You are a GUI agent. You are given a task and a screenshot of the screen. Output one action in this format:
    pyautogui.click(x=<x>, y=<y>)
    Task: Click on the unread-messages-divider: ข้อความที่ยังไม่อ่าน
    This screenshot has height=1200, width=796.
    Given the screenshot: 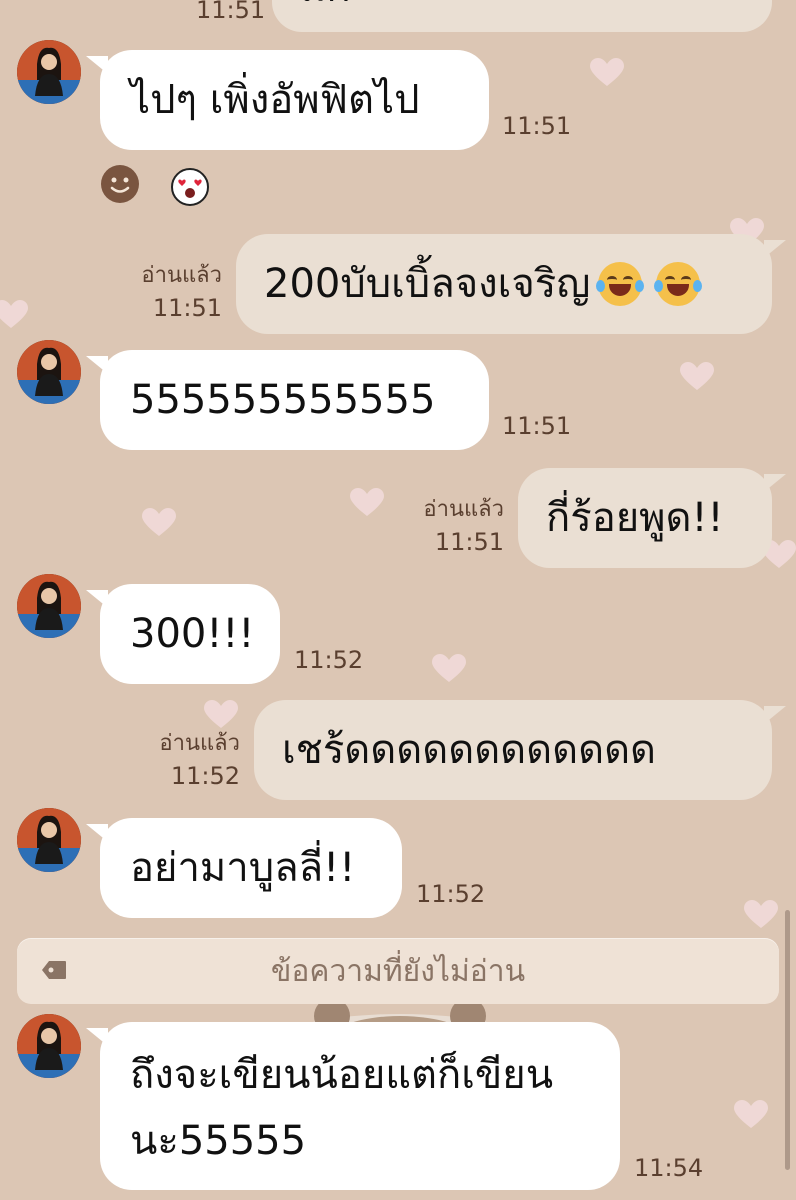 What is the action you would take?
    pyautogui.click(x=398, y=971)
    